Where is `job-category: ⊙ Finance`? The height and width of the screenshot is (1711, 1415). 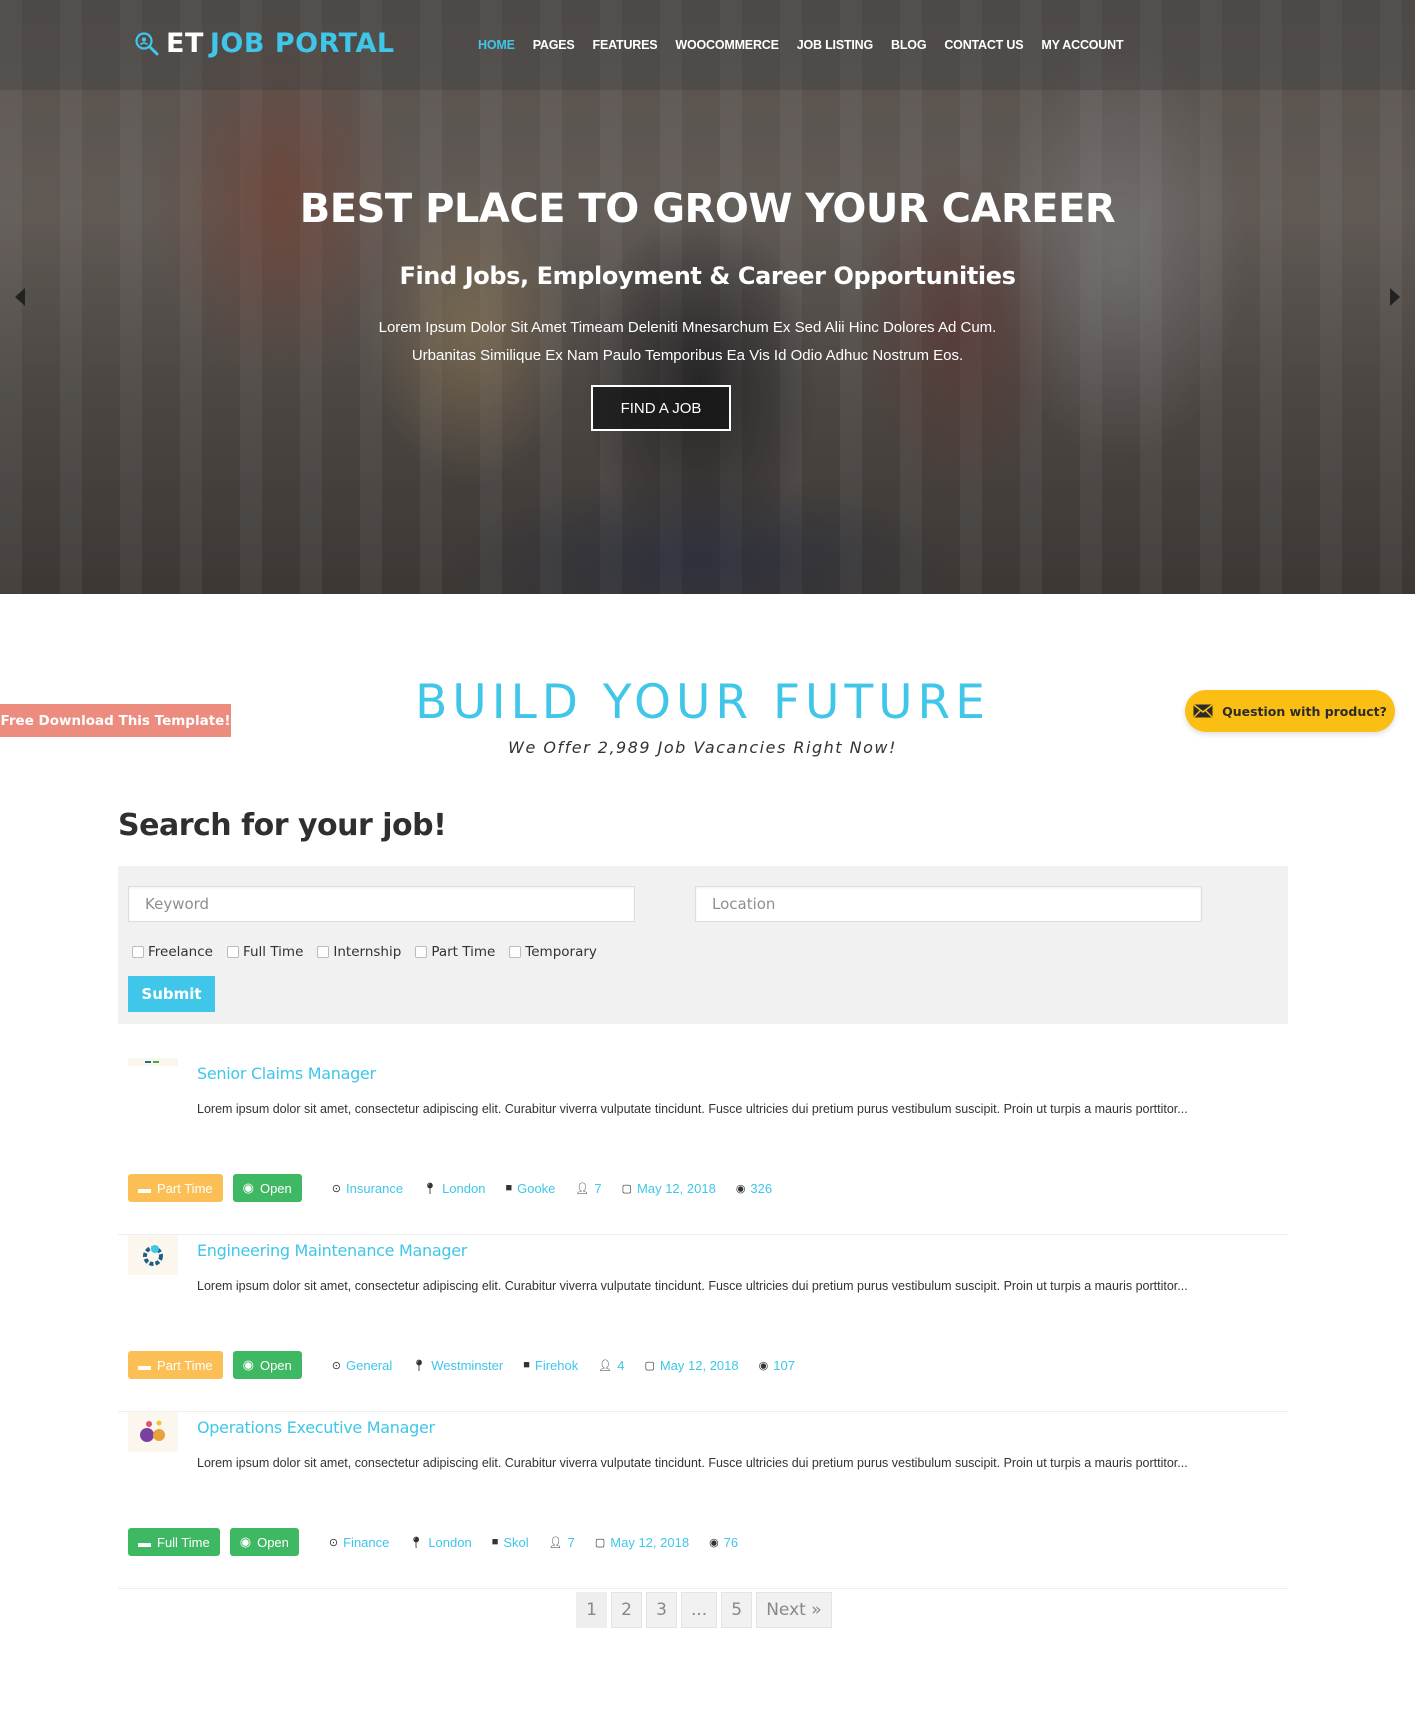 job-category: ⊙ Finance is located at coordinates (359, 1542).